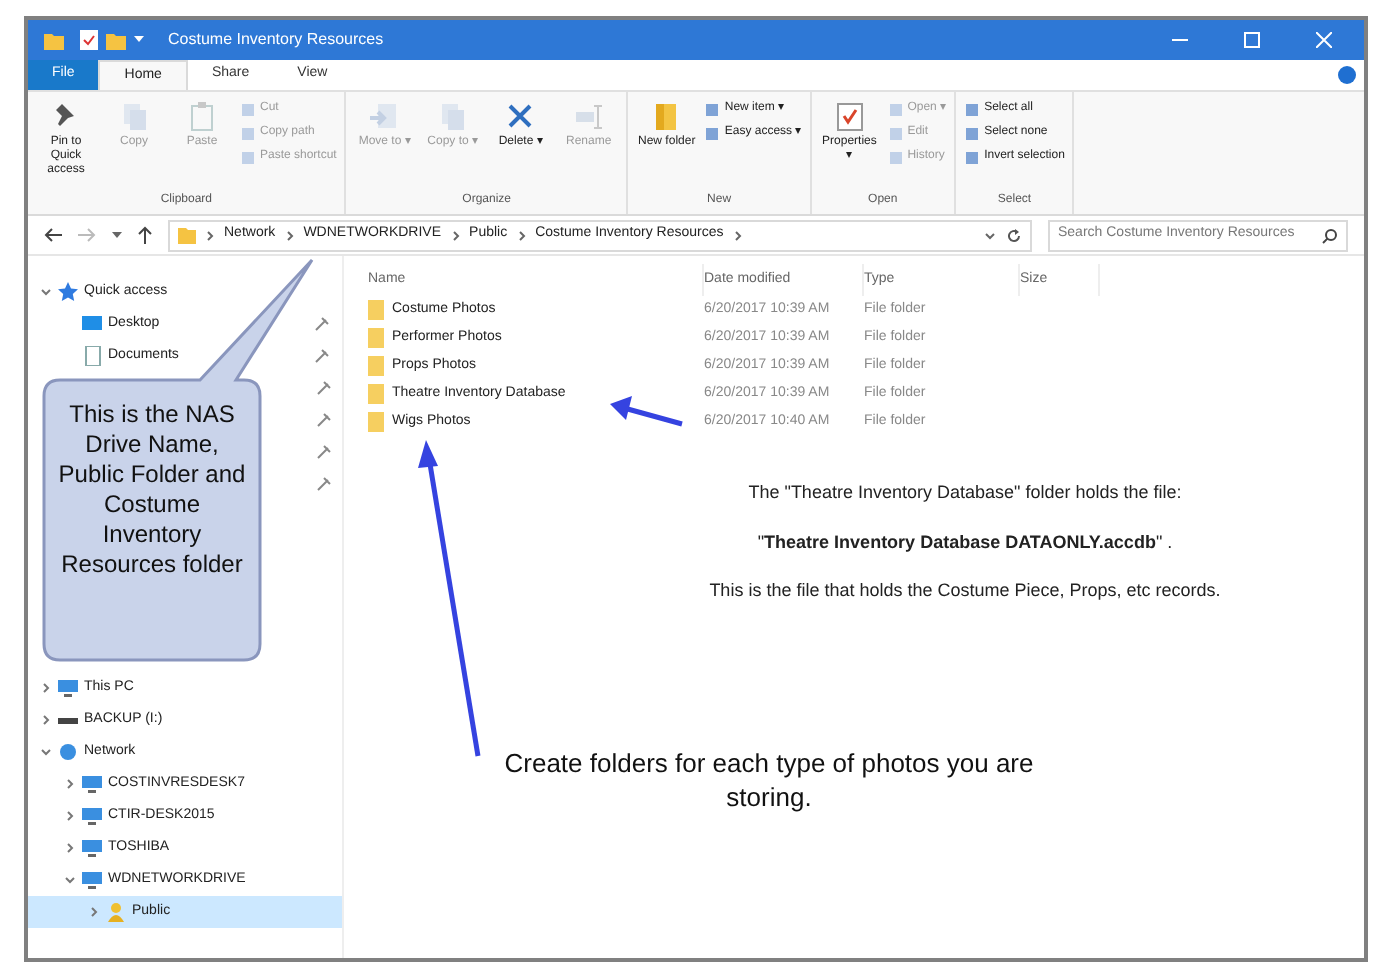 The height and width of the screenshot is (978, 1380). Describe the element at coordinates (1252, 40) in the screenshot. I see `maximize-icon` at that location.